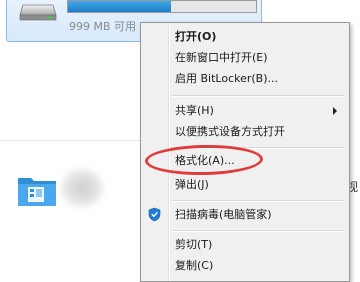 This screenshot has width=360, height=282. Describe the element at coordinates (196, 36) in the screenshot. I see `menu-item-label: 打开(O)` at that location.